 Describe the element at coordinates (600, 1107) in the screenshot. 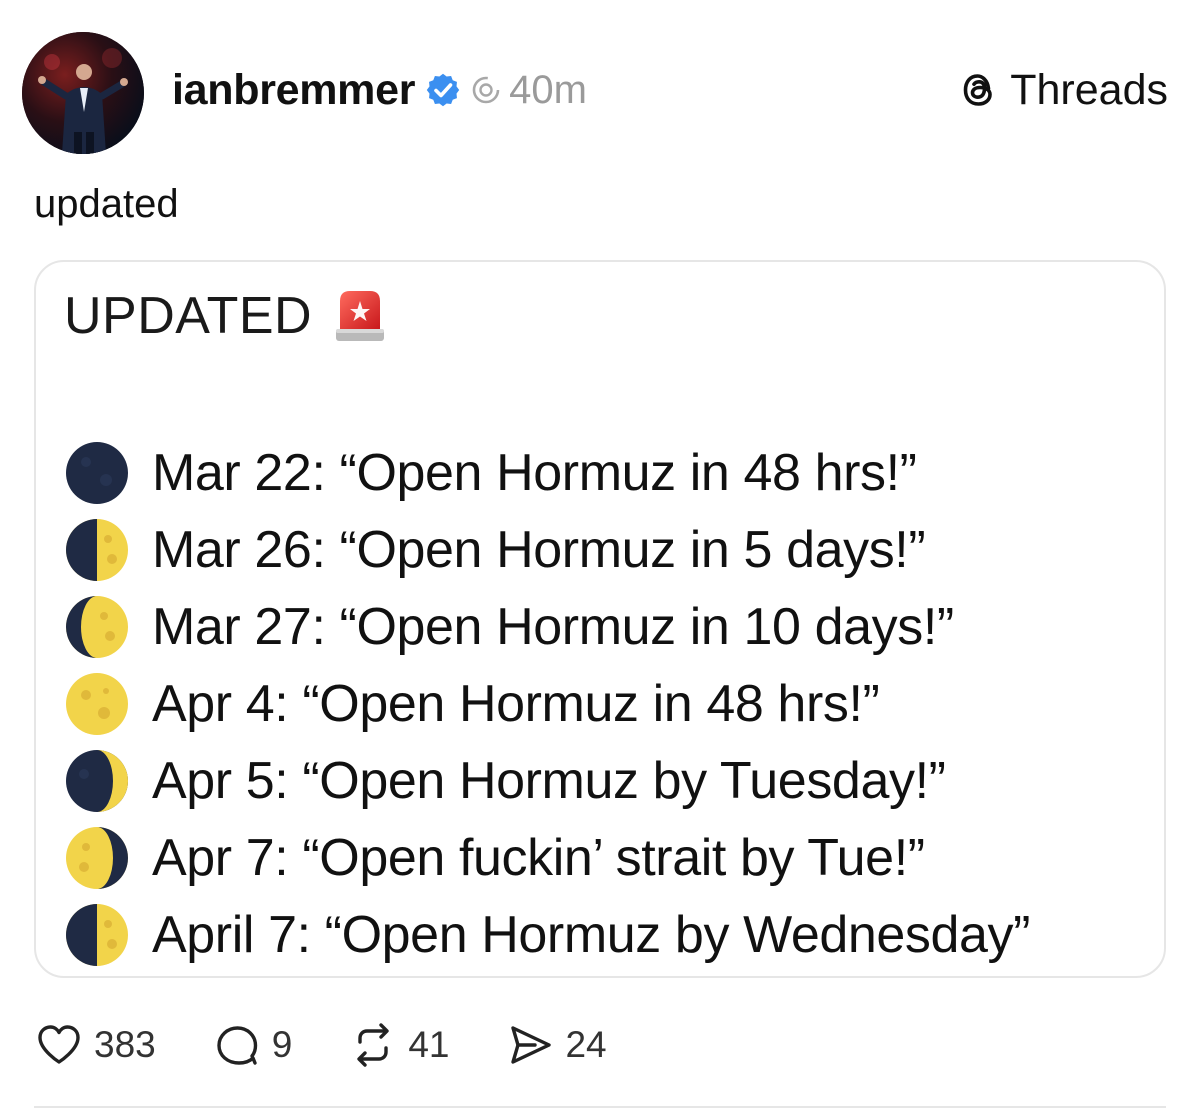

I see `divider` at that location.